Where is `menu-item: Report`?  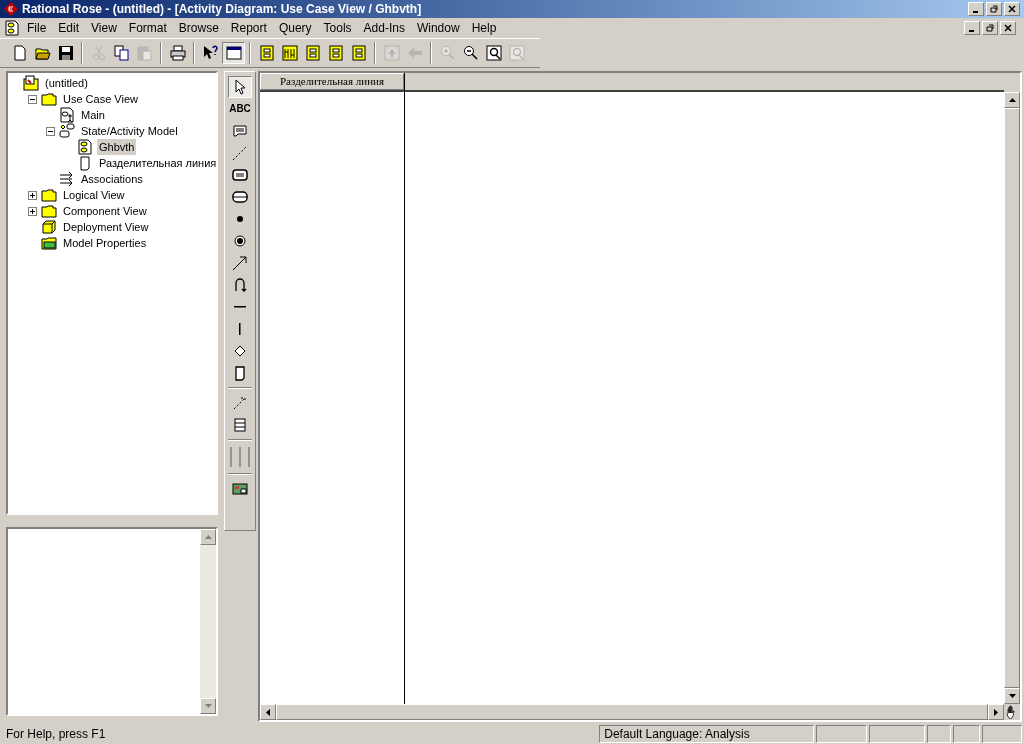
menu-item: Report is located at coordinates (248, 28).